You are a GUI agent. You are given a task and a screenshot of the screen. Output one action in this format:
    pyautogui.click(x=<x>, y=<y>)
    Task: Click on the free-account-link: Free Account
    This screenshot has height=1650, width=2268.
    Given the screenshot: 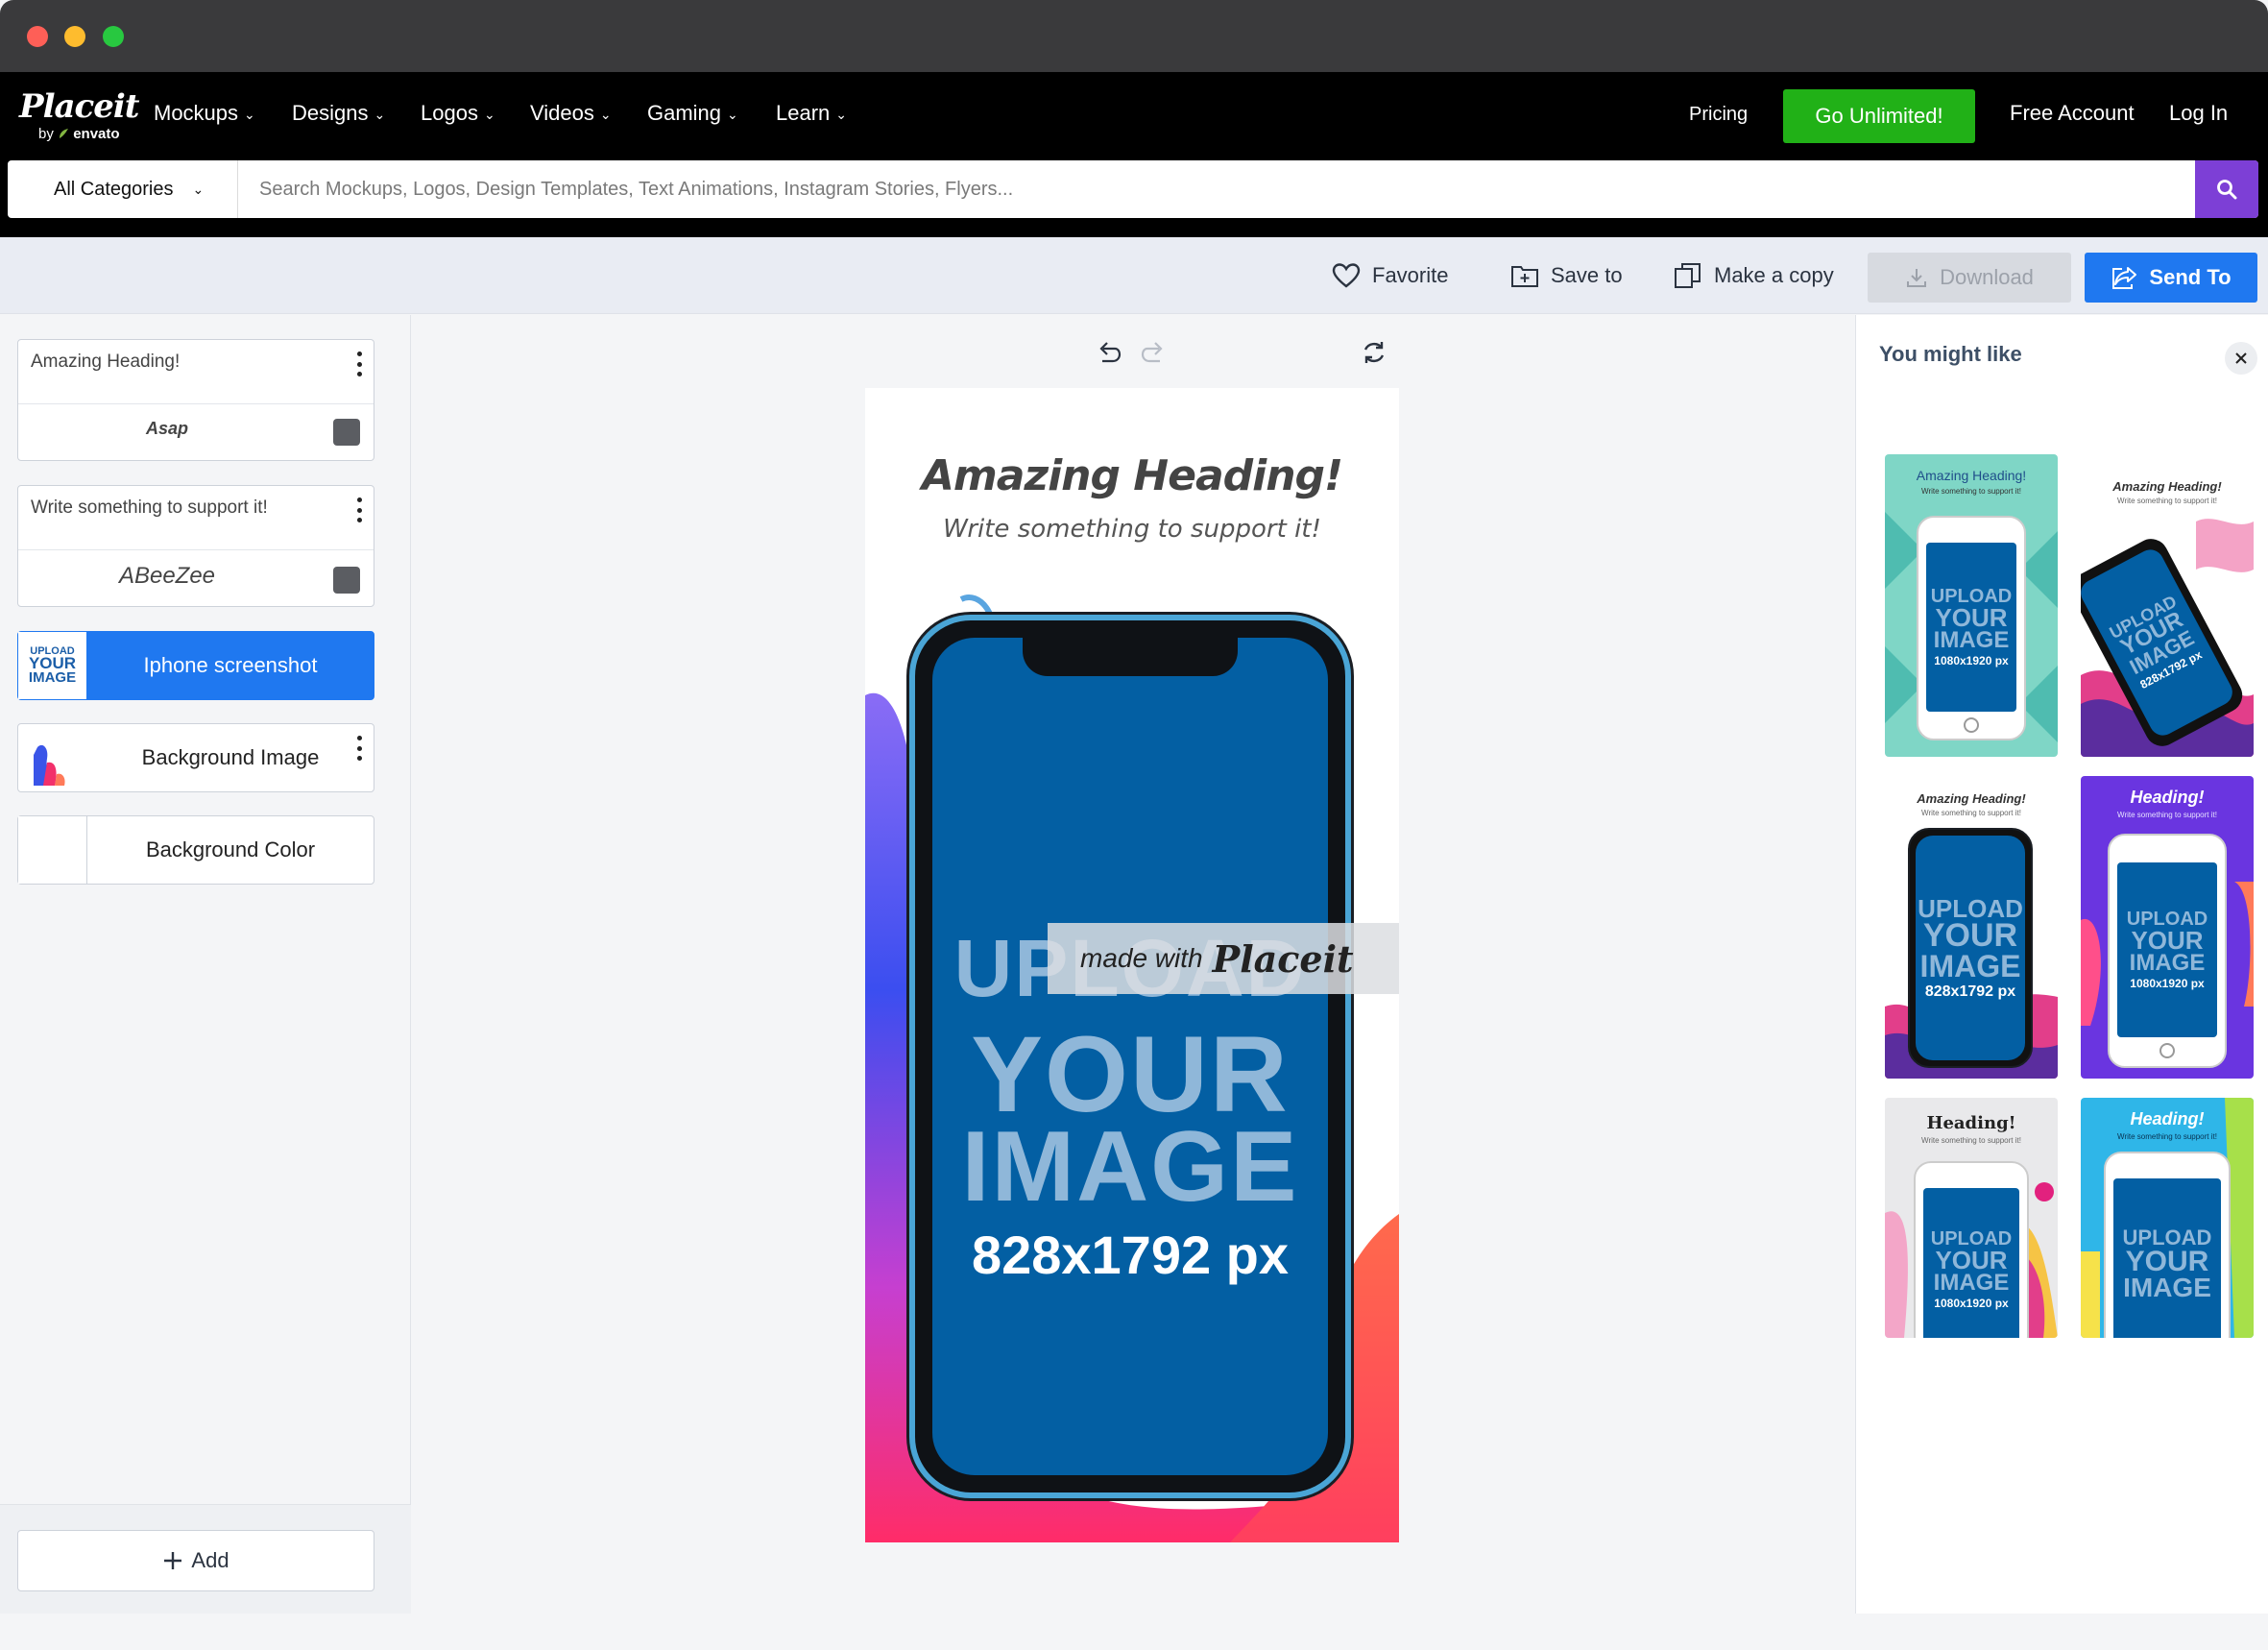 What is the action you would take?
    pyautogui.click(x=2072, y=113)
    